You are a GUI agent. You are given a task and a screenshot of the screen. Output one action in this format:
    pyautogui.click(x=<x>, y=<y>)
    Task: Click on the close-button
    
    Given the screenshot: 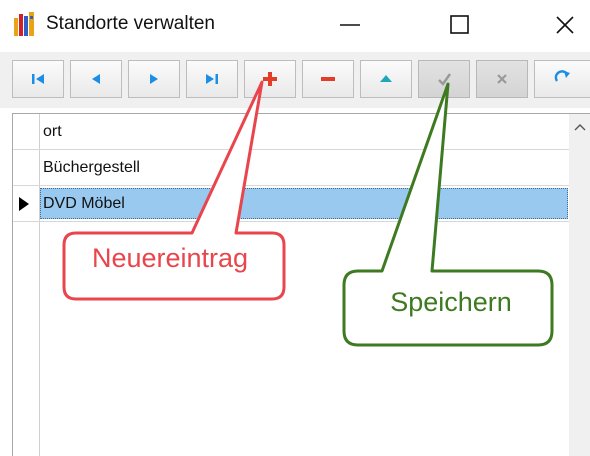 What is the action you would take?
    pyautogui.click(x=565, y=25)
    